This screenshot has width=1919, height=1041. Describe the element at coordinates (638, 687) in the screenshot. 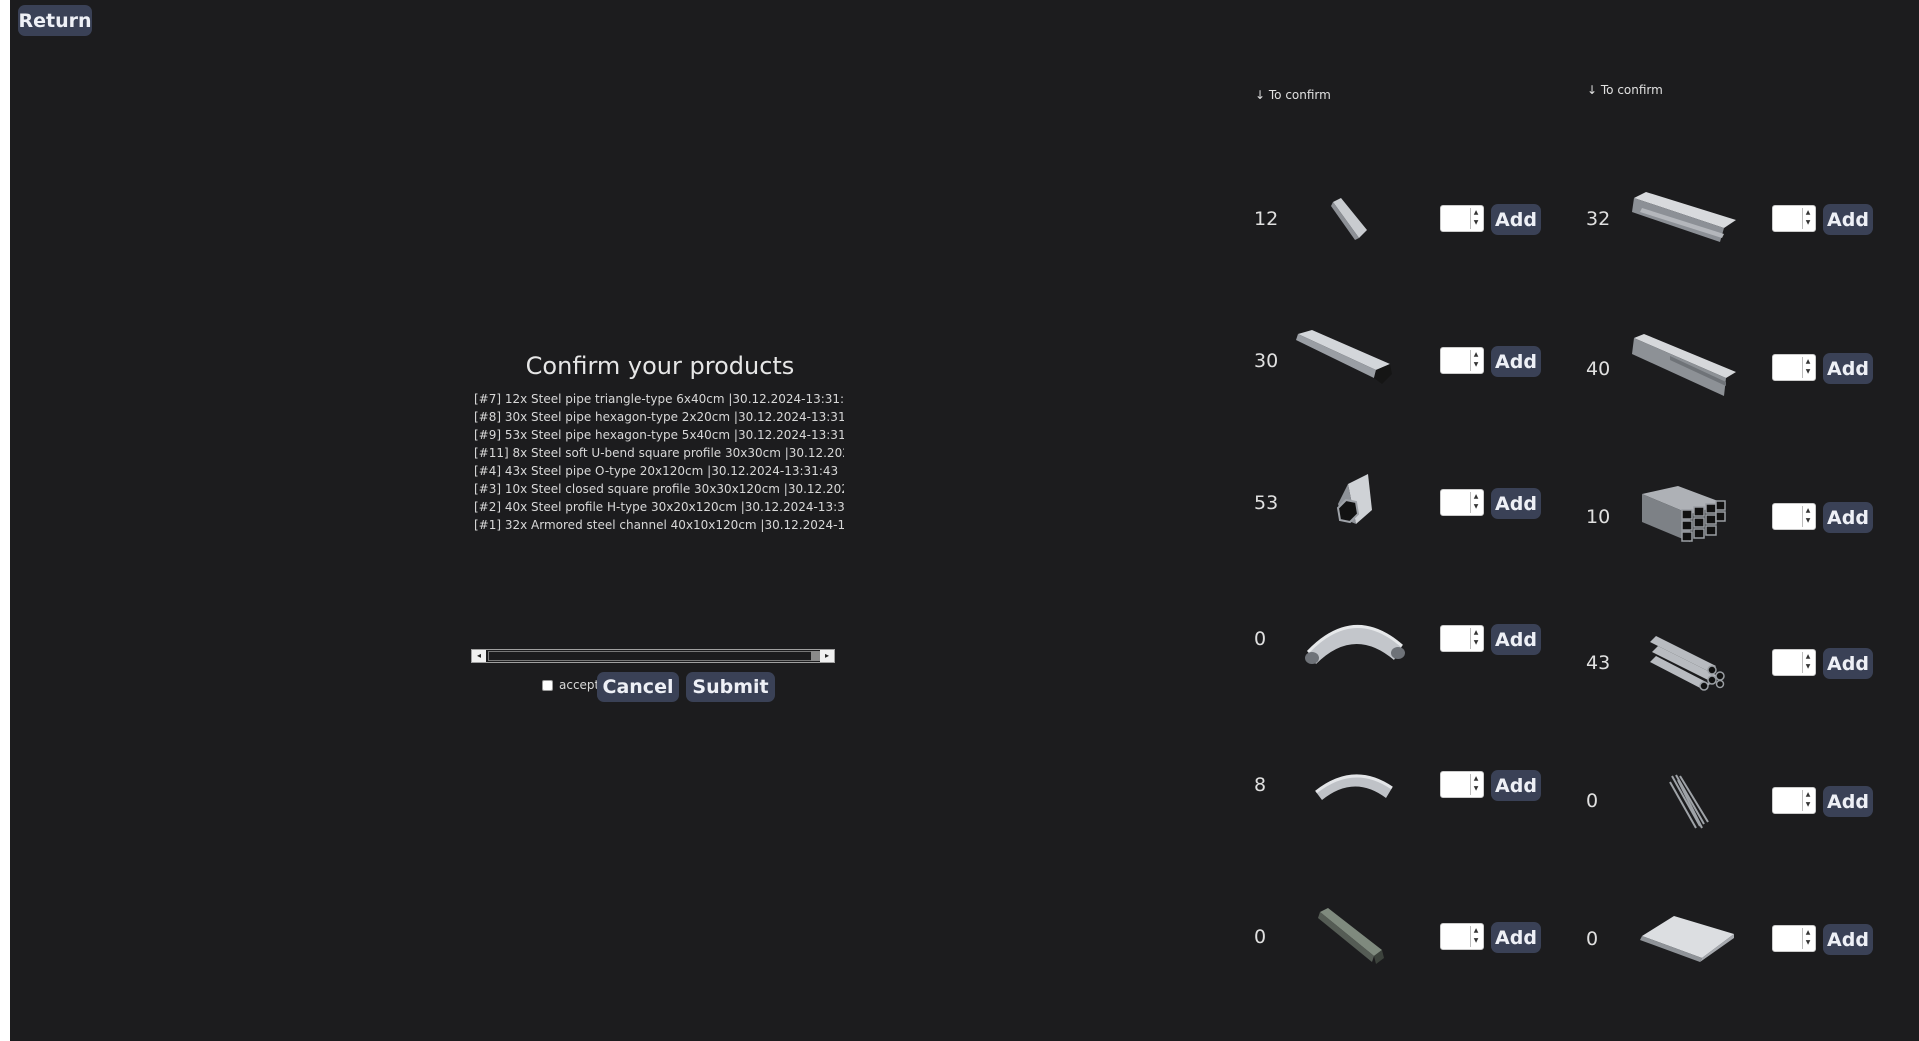

I see `cancel-button: Cancel` at that location.